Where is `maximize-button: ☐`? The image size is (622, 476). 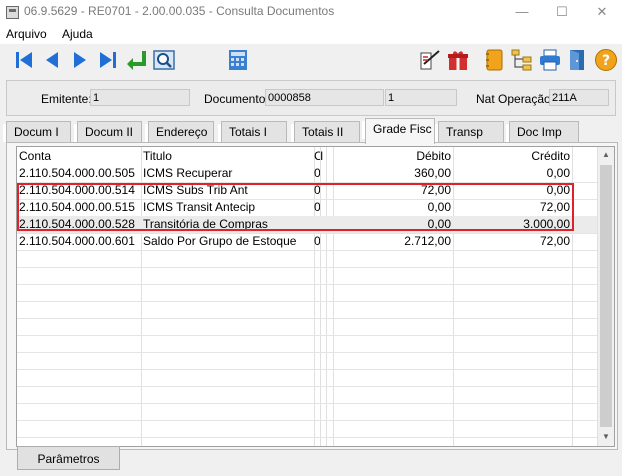
maximize-button: ☐ is located at coordinates (562, 12).